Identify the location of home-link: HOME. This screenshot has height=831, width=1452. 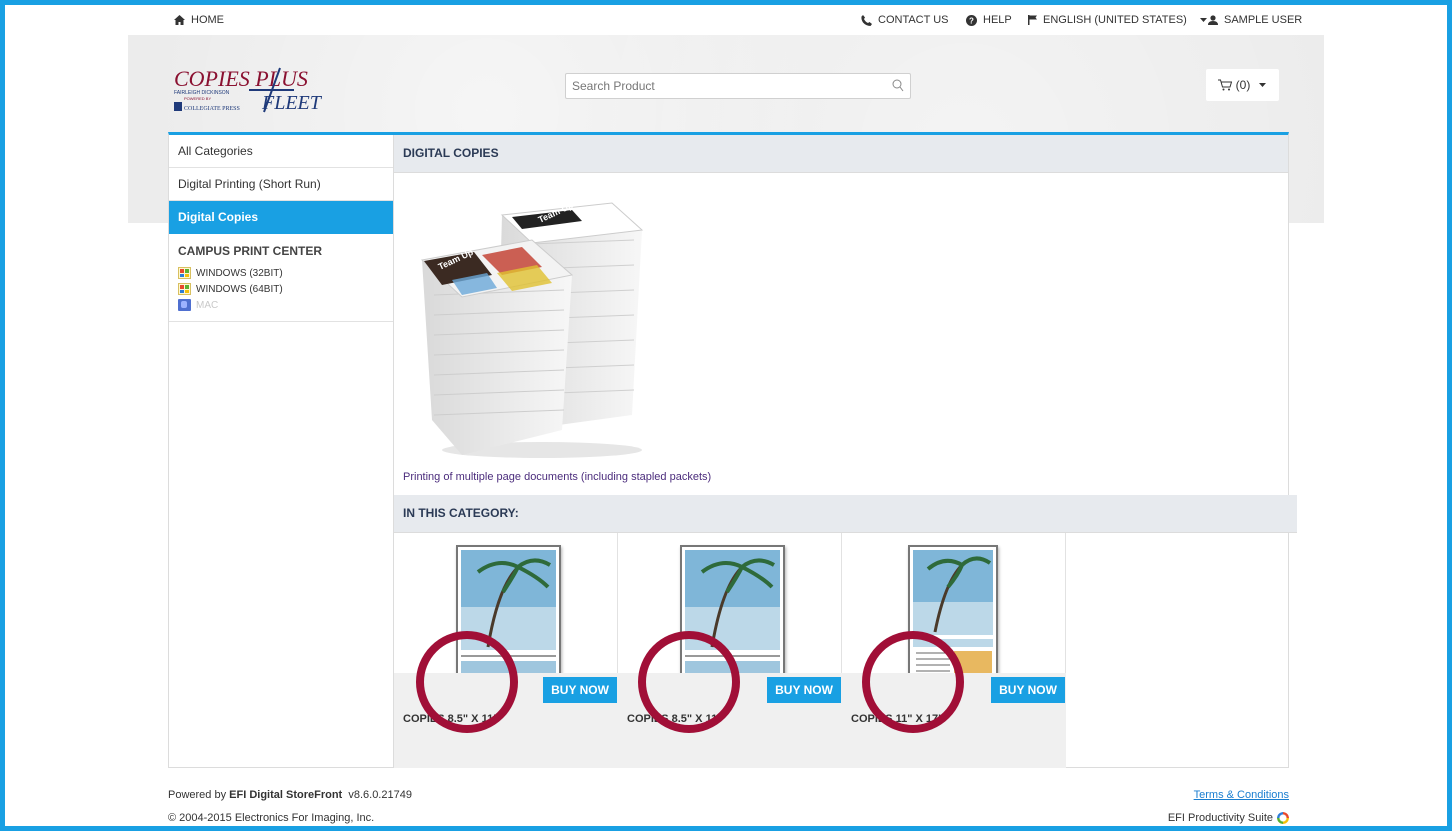
(199, 20).